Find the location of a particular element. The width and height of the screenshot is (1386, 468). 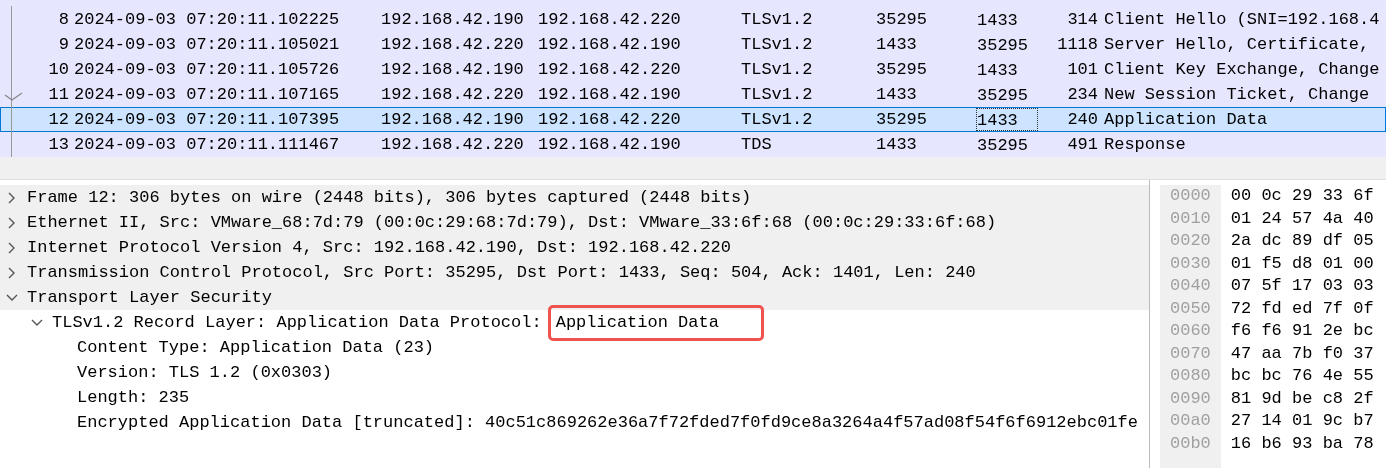

packet-row: 8 2024-09-03 07:20:11.102225 192.168.42.190 192.168.42.220 TLSv1.2 35295 1433 314 Client Hello (SNI=192.168.4 is located at coordinates (693, 19).